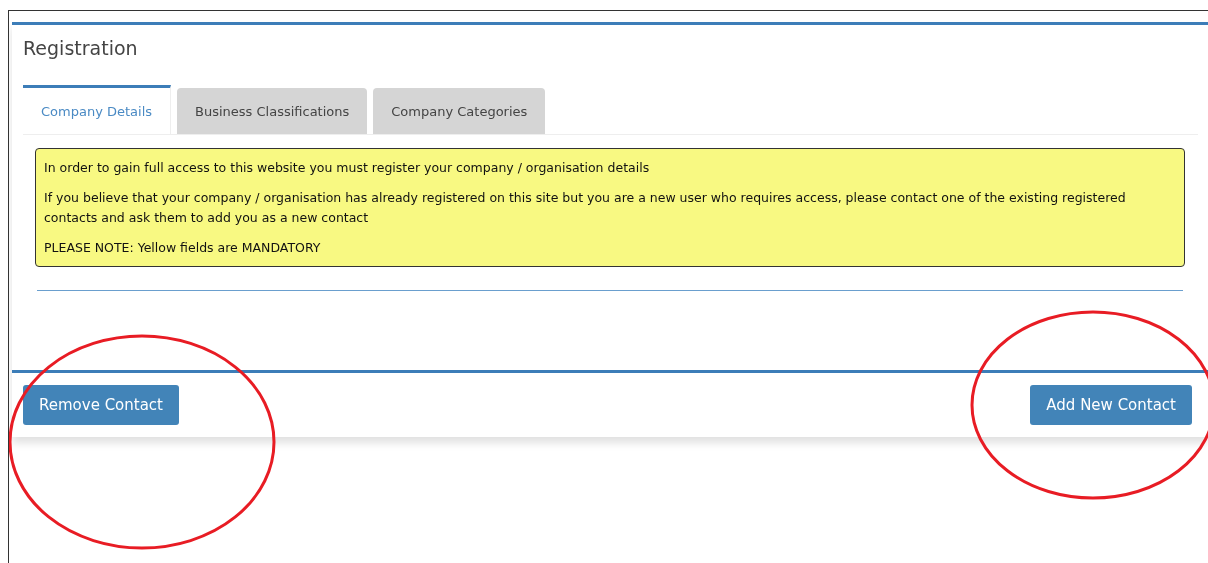 The height and width of the screenshot is (563, 1208). What do you see at coordinates (347, 168) in the screenshot?
I see `notice-text: In order to gain full access to this website you must register your company / organisation details` at bounding box center [347, 168].